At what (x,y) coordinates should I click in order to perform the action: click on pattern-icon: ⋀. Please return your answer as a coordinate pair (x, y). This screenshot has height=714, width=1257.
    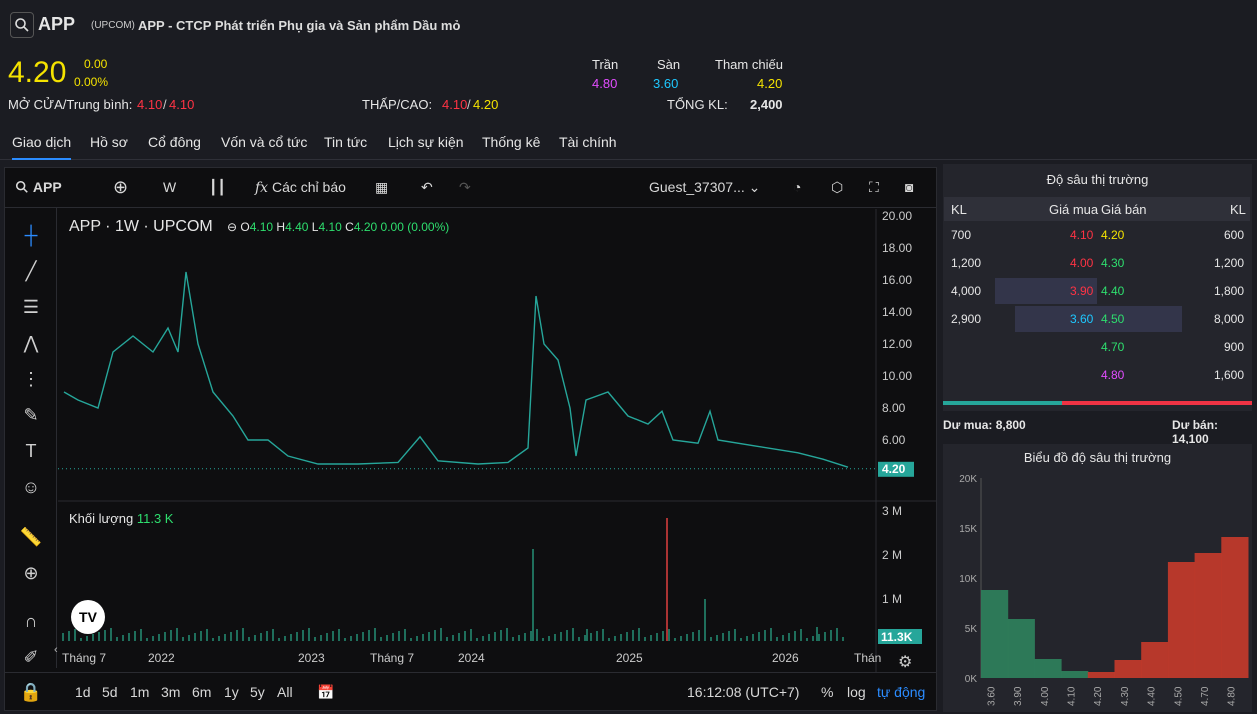
    Looking at the image, I should click on (31, 343).